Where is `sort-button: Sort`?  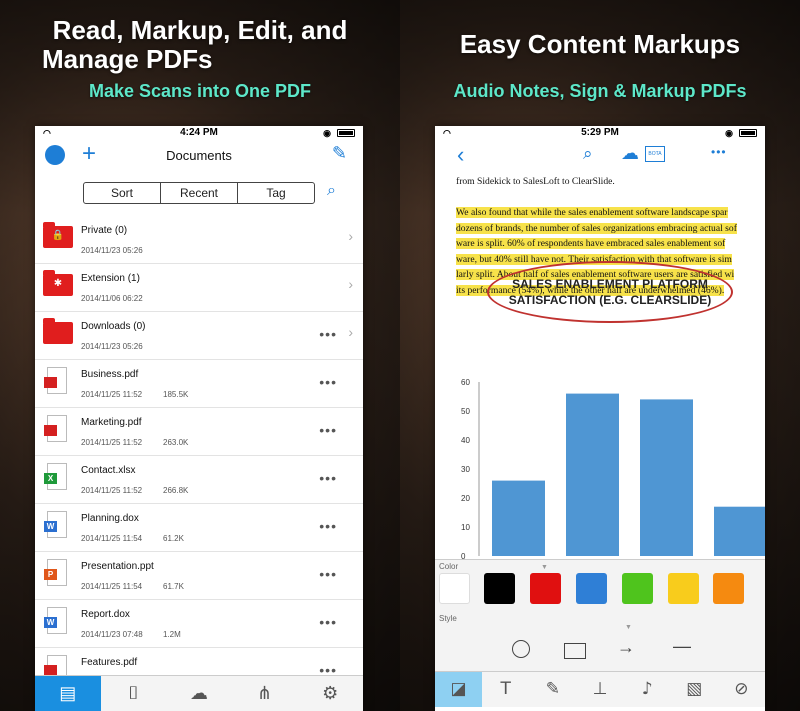 sort-button: Sort is located at coordinates (122, 193).